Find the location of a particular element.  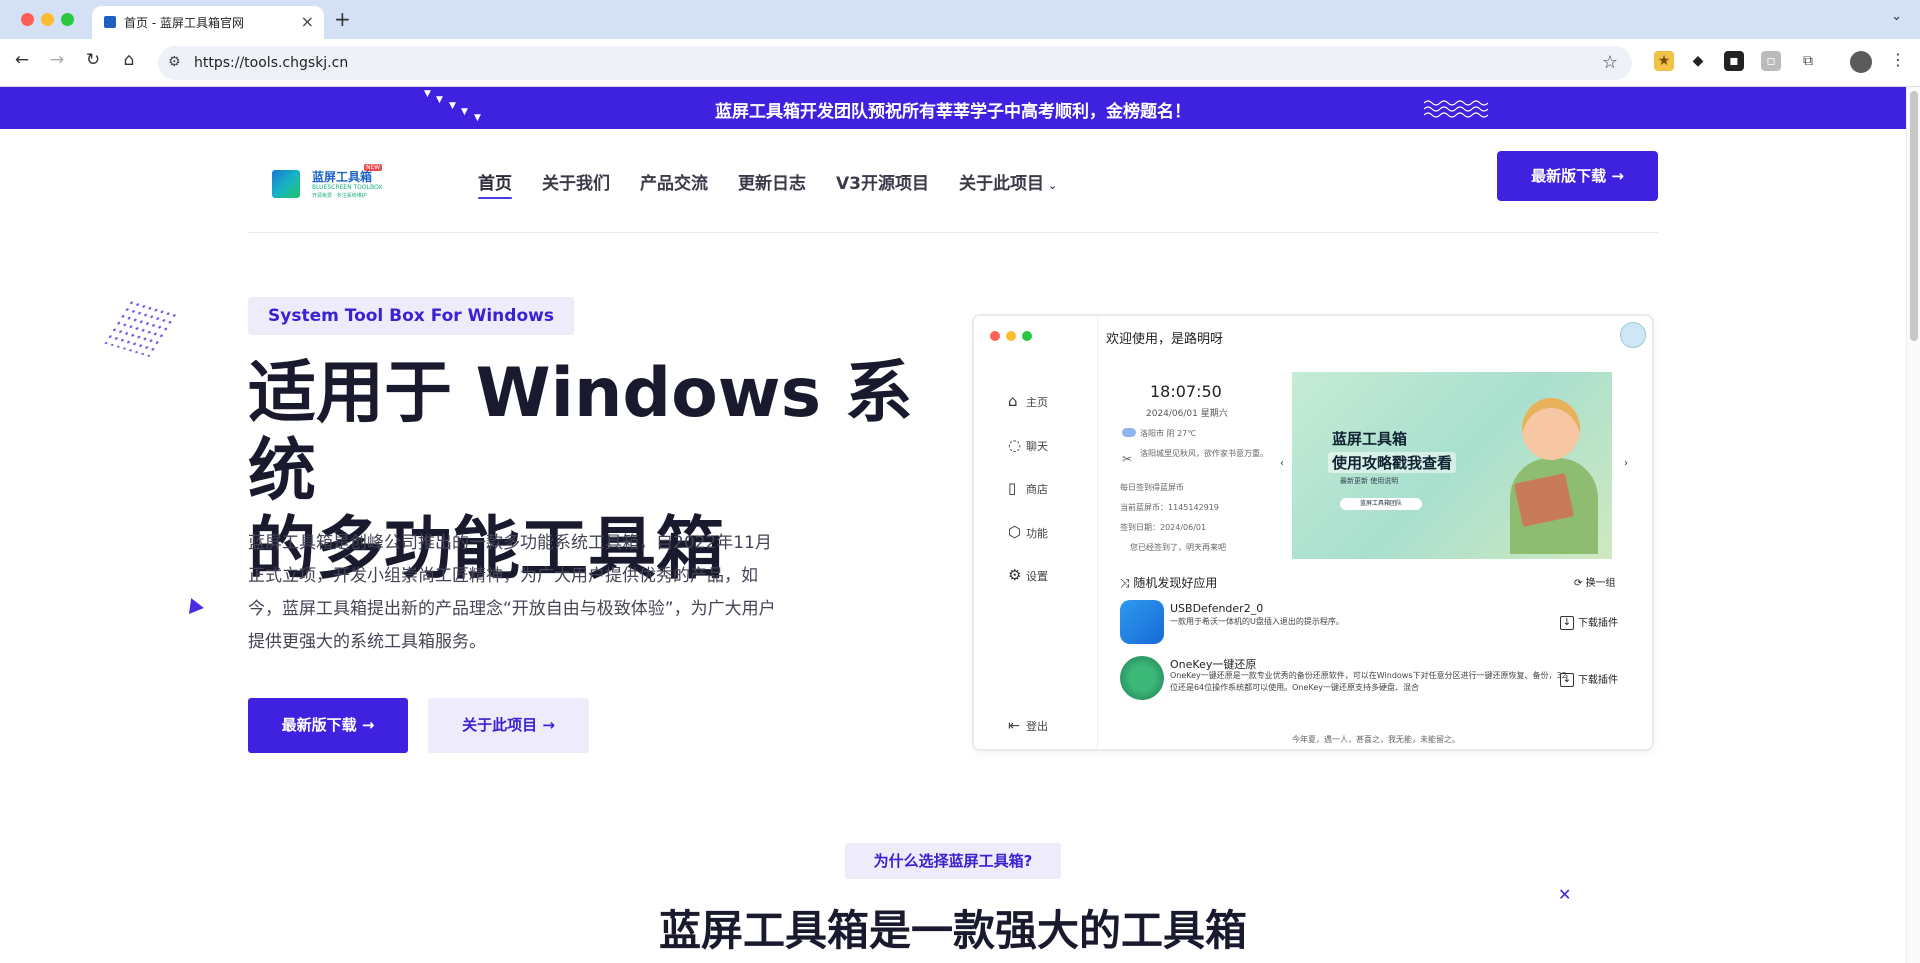

cube-icon: ⬡ is located at coordinates (1015, 532).